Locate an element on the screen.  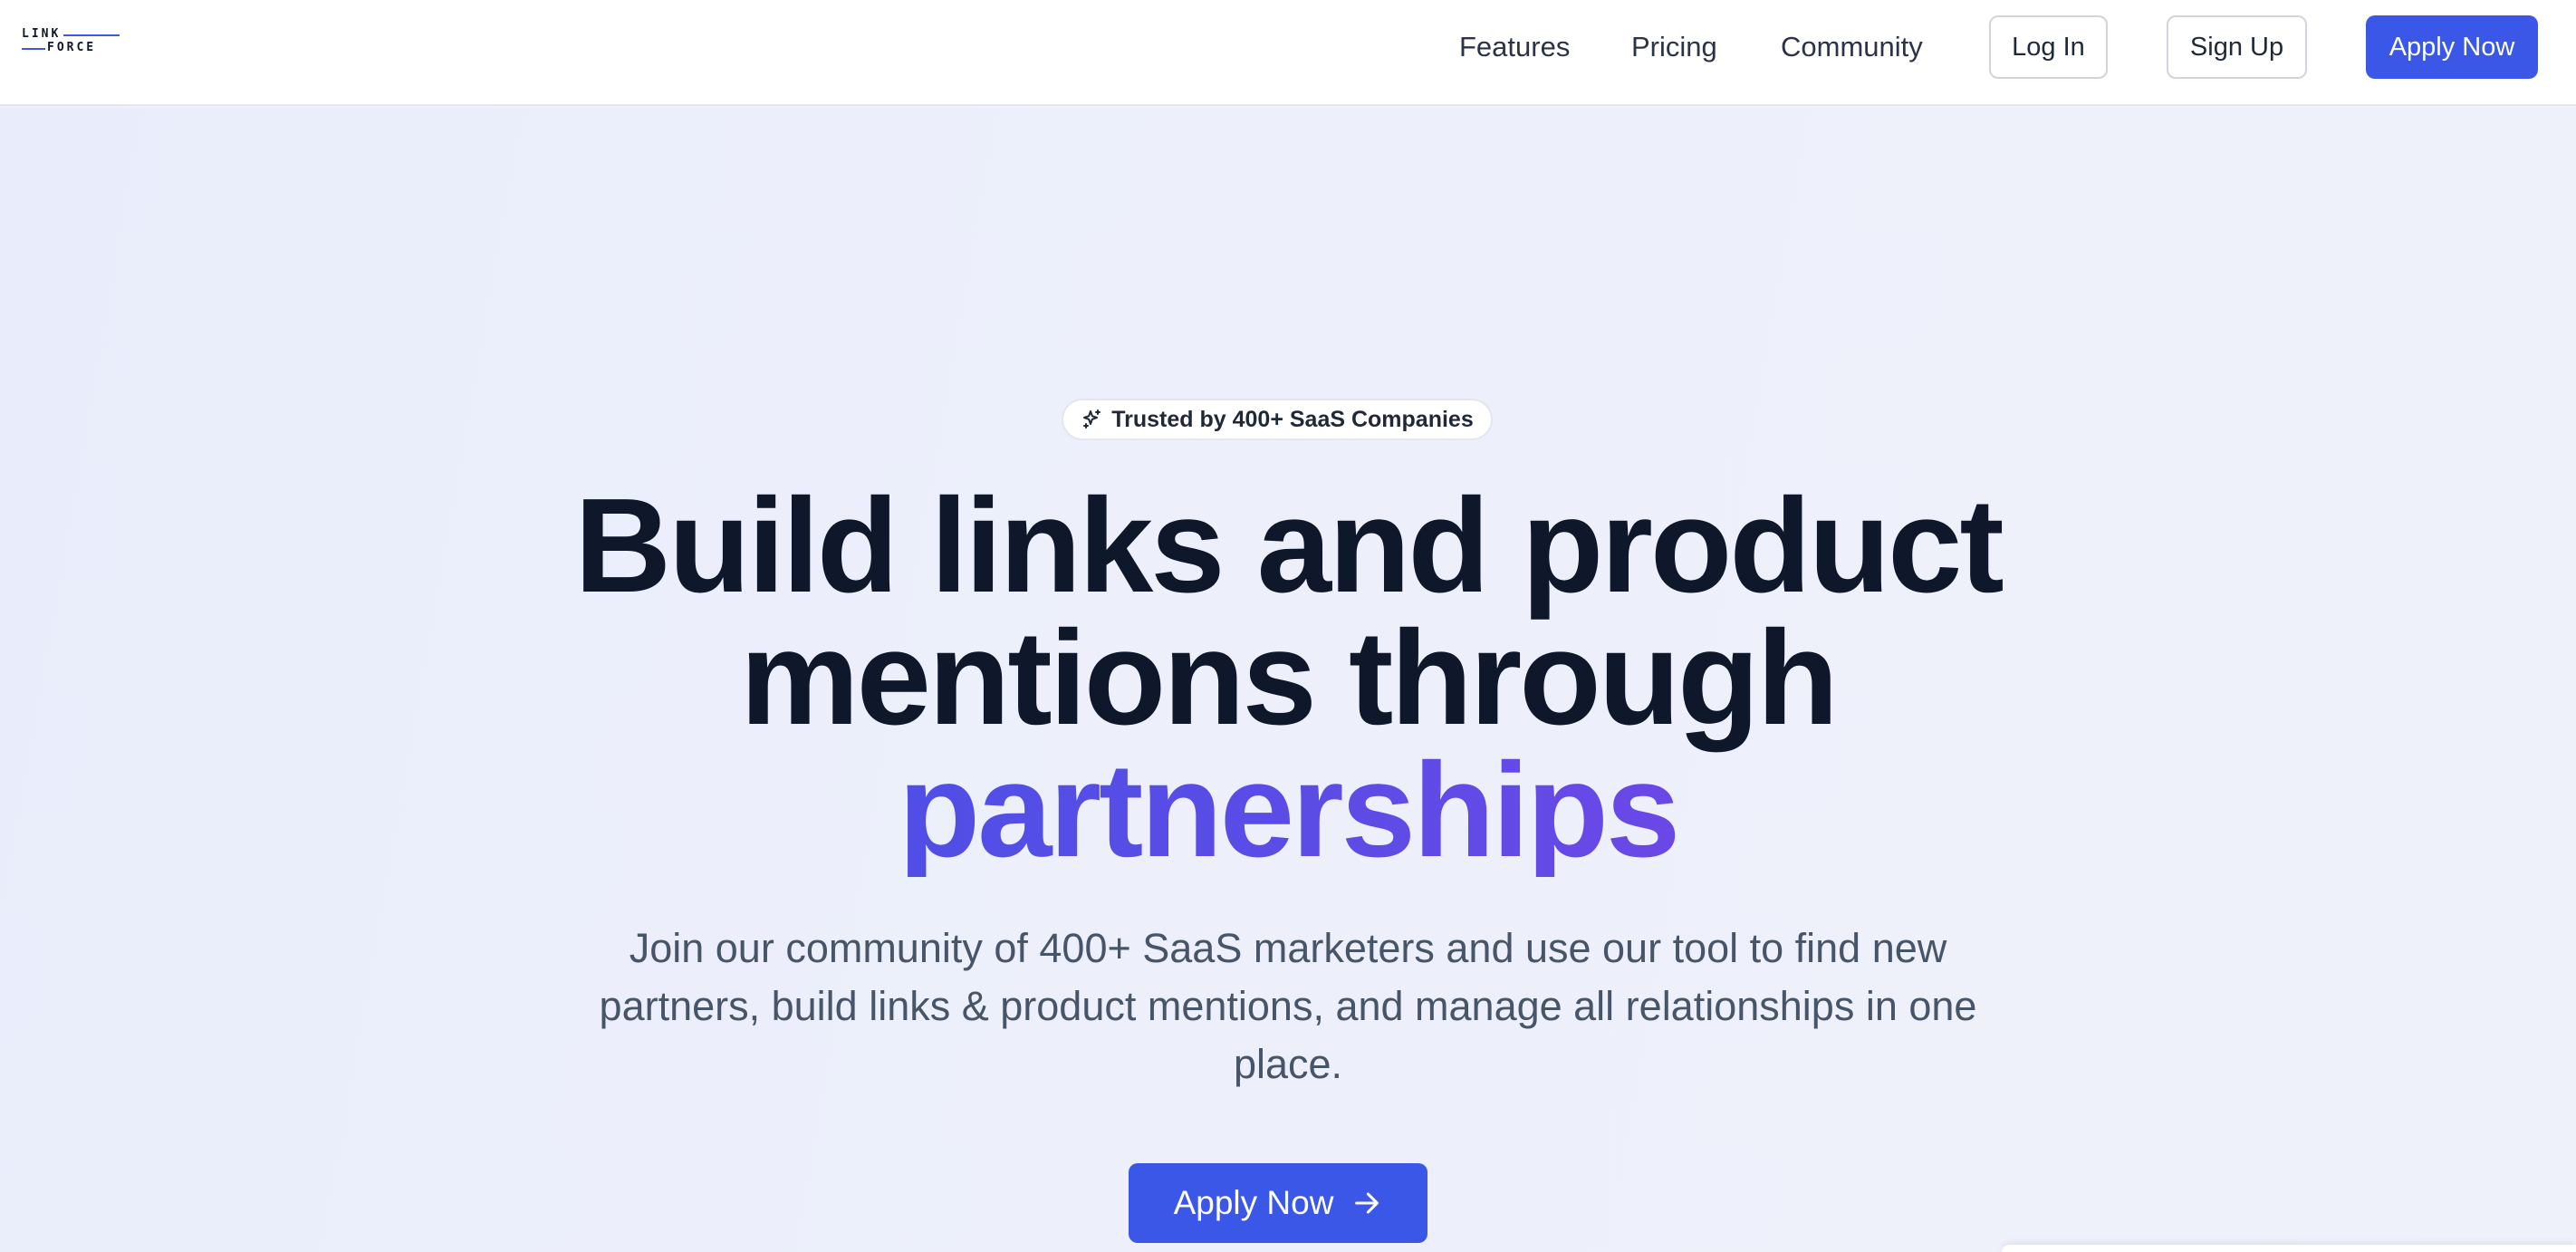
trust-badge: Trusted by 400+ SaaS Companies is located at coordinates (1277, 419).